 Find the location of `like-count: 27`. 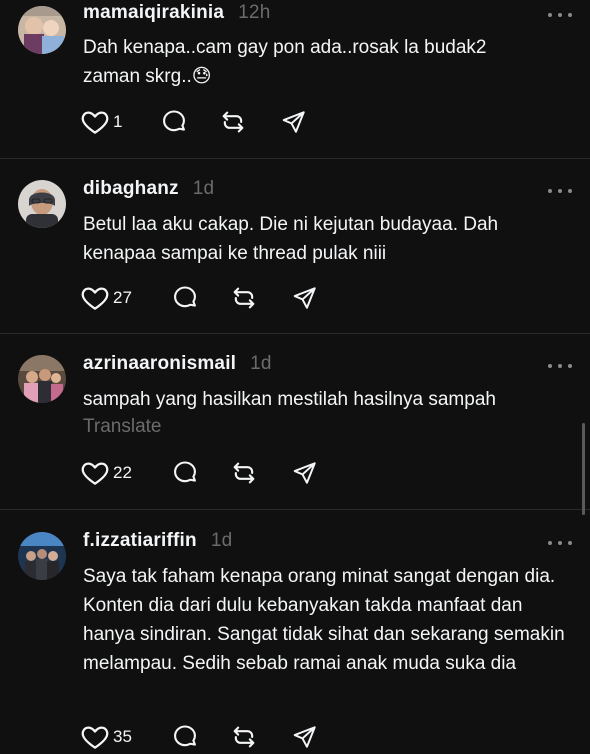

like-count: 27 is located at coordinates (122, 297).